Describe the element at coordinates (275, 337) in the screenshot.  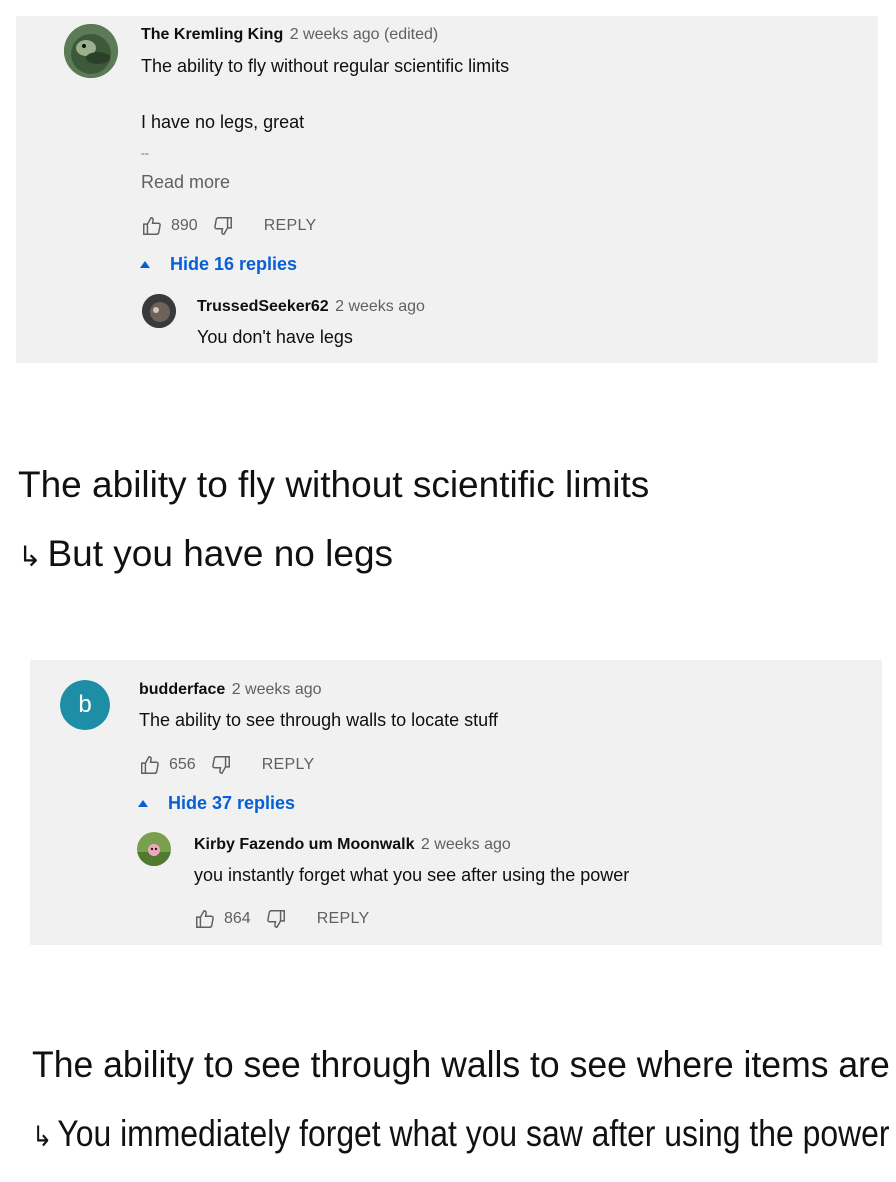
I see `reply-text: You don't have legs` at that location.